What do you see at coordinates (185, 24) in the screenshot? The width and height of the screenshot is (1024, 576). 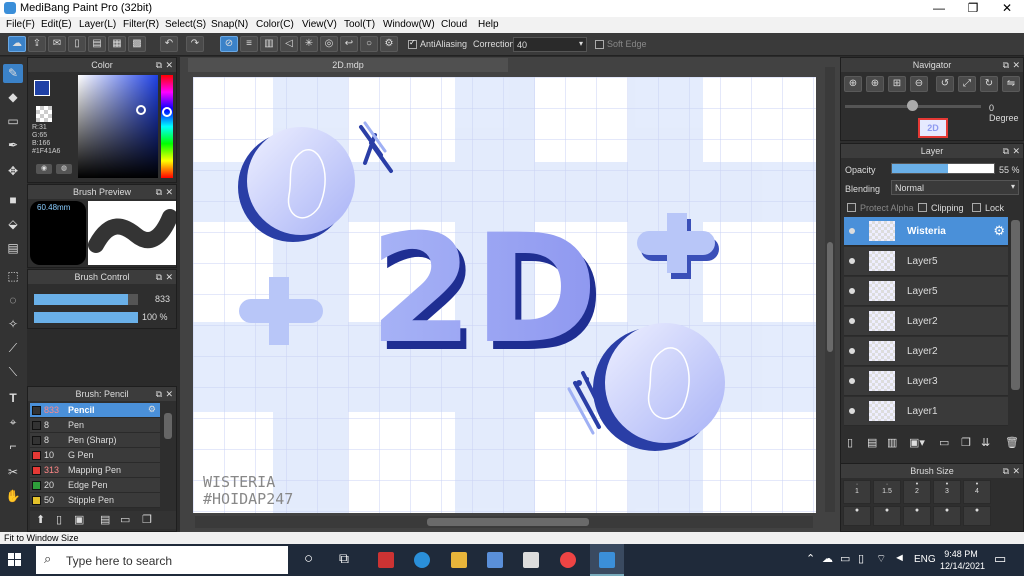 I see `menu-select: Select(S)` at bounding box center [185, 24].